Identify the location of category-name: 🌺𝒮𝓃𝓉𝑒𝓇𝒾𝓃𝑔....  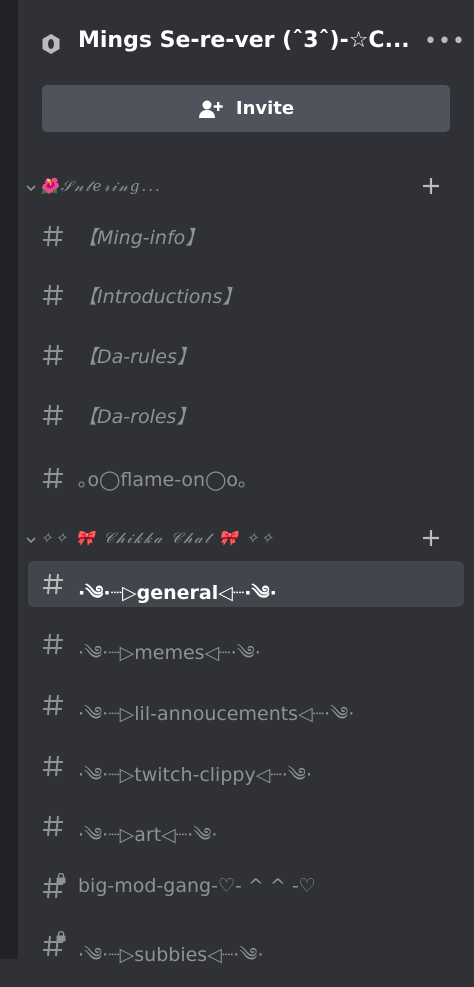
(101, 186).